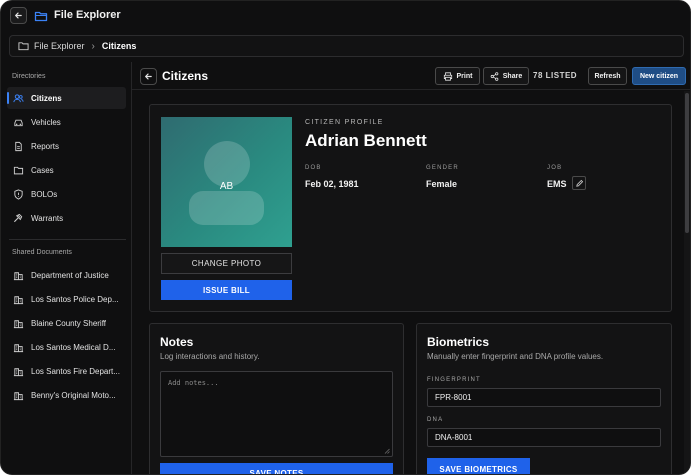 The width and height of the screenshot is (691, 475). What do you see at coordinates (226, 290) in the screenshot?
I see `issue-bill-button: ISSUE BILL` at bounding box center [226, 290].